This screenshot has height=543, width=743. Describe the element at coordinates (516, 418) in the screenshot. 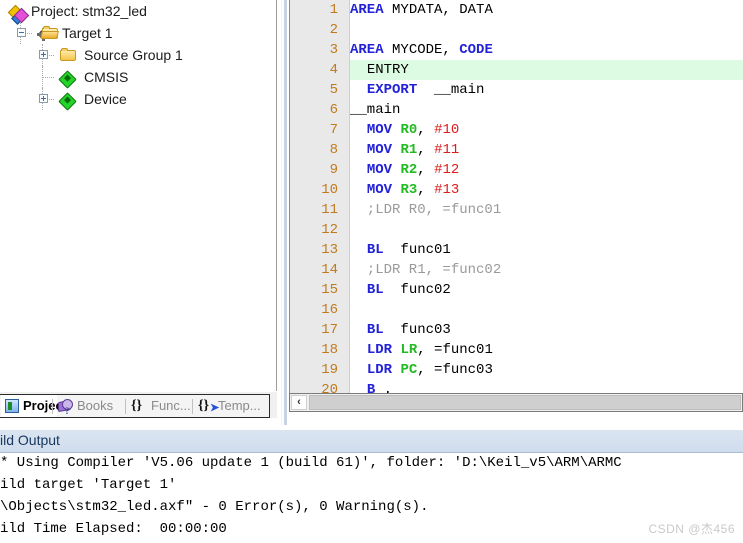

I see `editor-bottom-gap` at that location.